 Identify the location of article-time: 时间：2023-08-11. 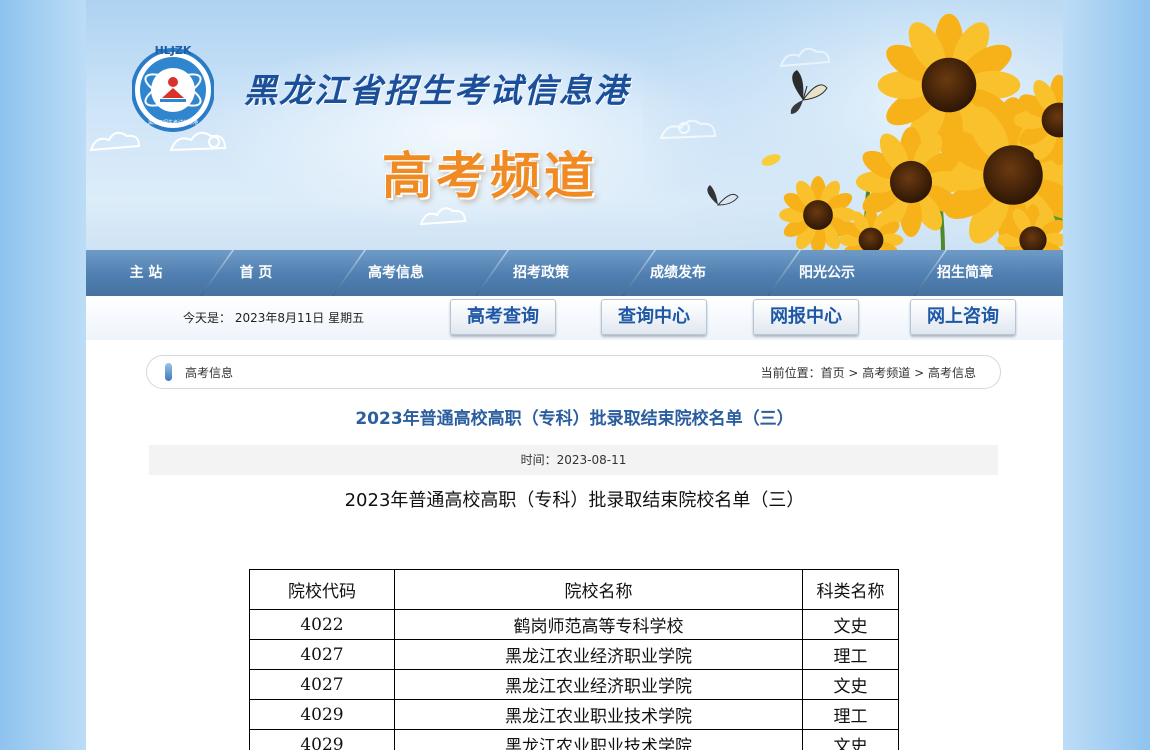
(573, 460).